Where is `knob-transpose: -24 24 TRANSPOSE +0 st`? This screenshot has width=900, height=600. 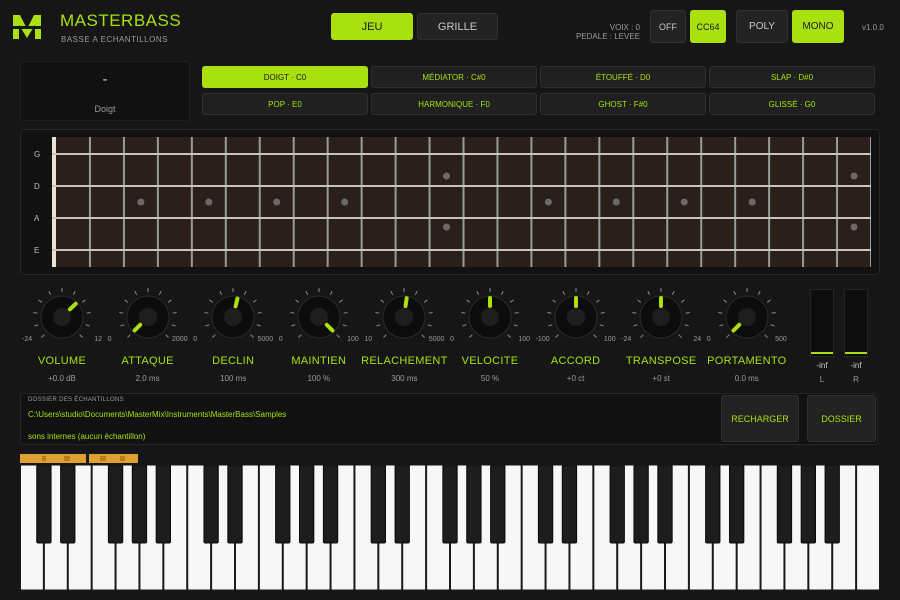
knob-transpose: -24 24 TRANSPOSE +0 st is located at coordinates (661, 334).